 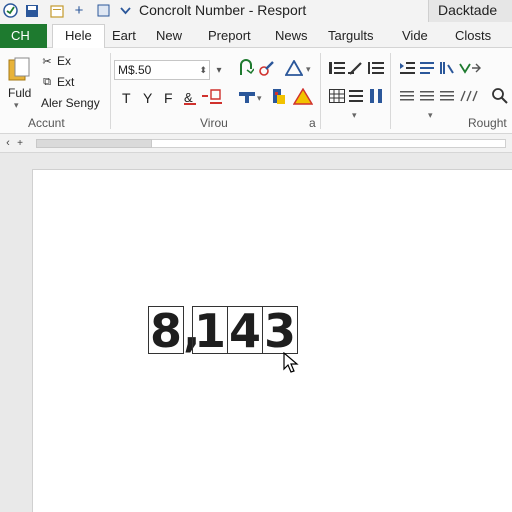 What do you see at coordinates (64, 61) in the screenshot?
I see `cut-label: Ex` at bounding box center [64, 61].